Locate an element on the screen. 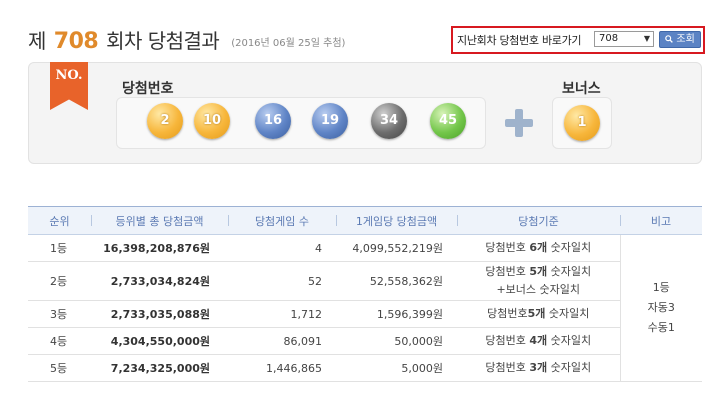 This screenshot has height=410, width=726. round-number: 708 is located at coordinates (76, 41).